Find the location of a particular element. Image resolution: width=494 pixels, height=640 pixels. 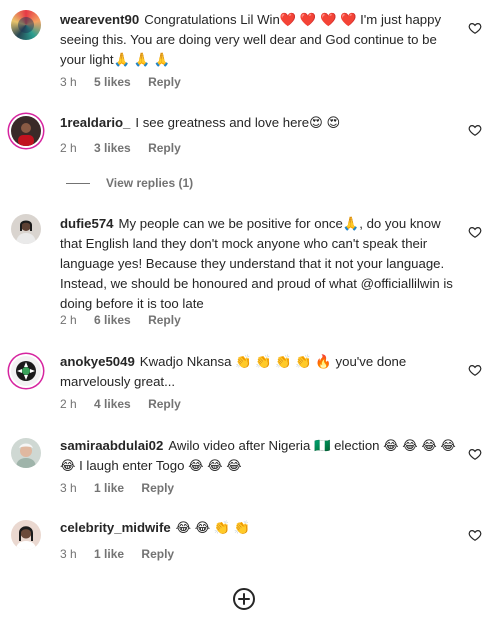

comment-body: I see greatness and love here😍 😍 is located at coordinates (238, 122).